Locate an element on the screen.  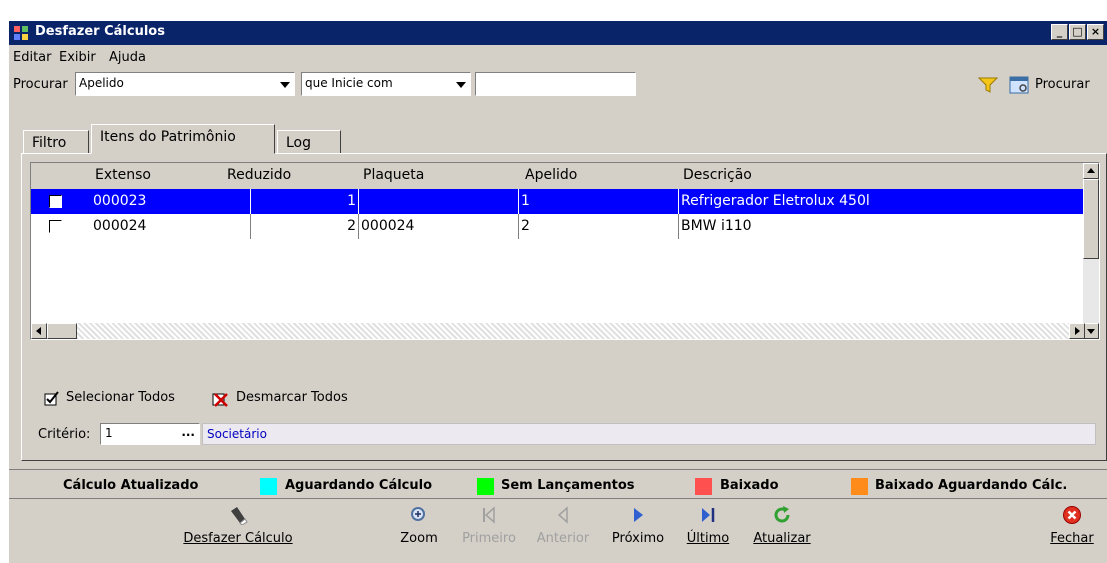
close-window-button: × is located at coordinates (1095, 32).